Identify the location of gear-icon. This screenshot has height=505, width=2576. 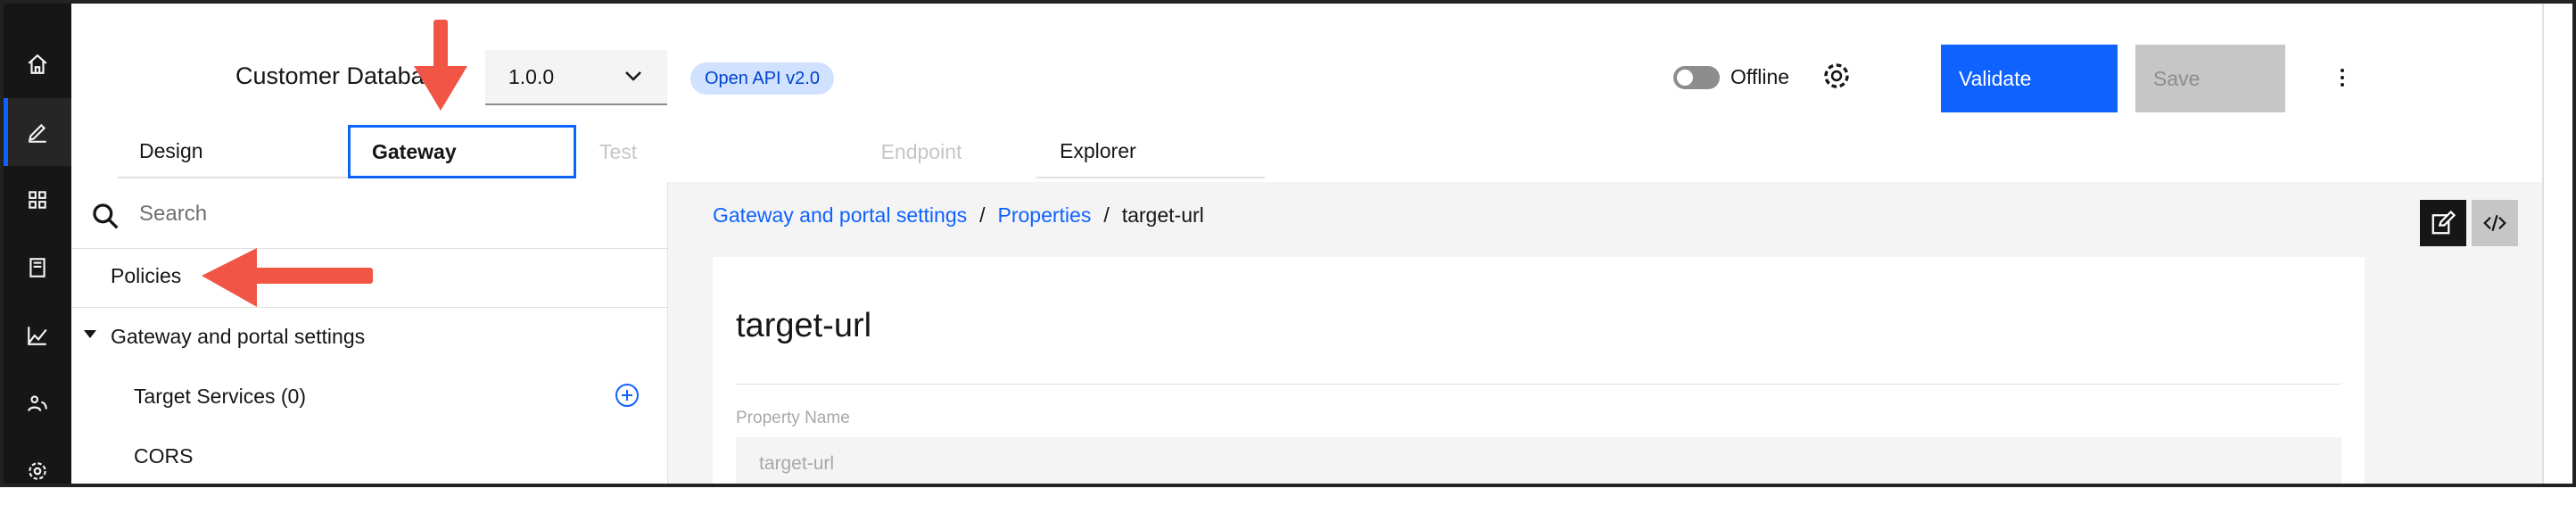
(1836, 76).